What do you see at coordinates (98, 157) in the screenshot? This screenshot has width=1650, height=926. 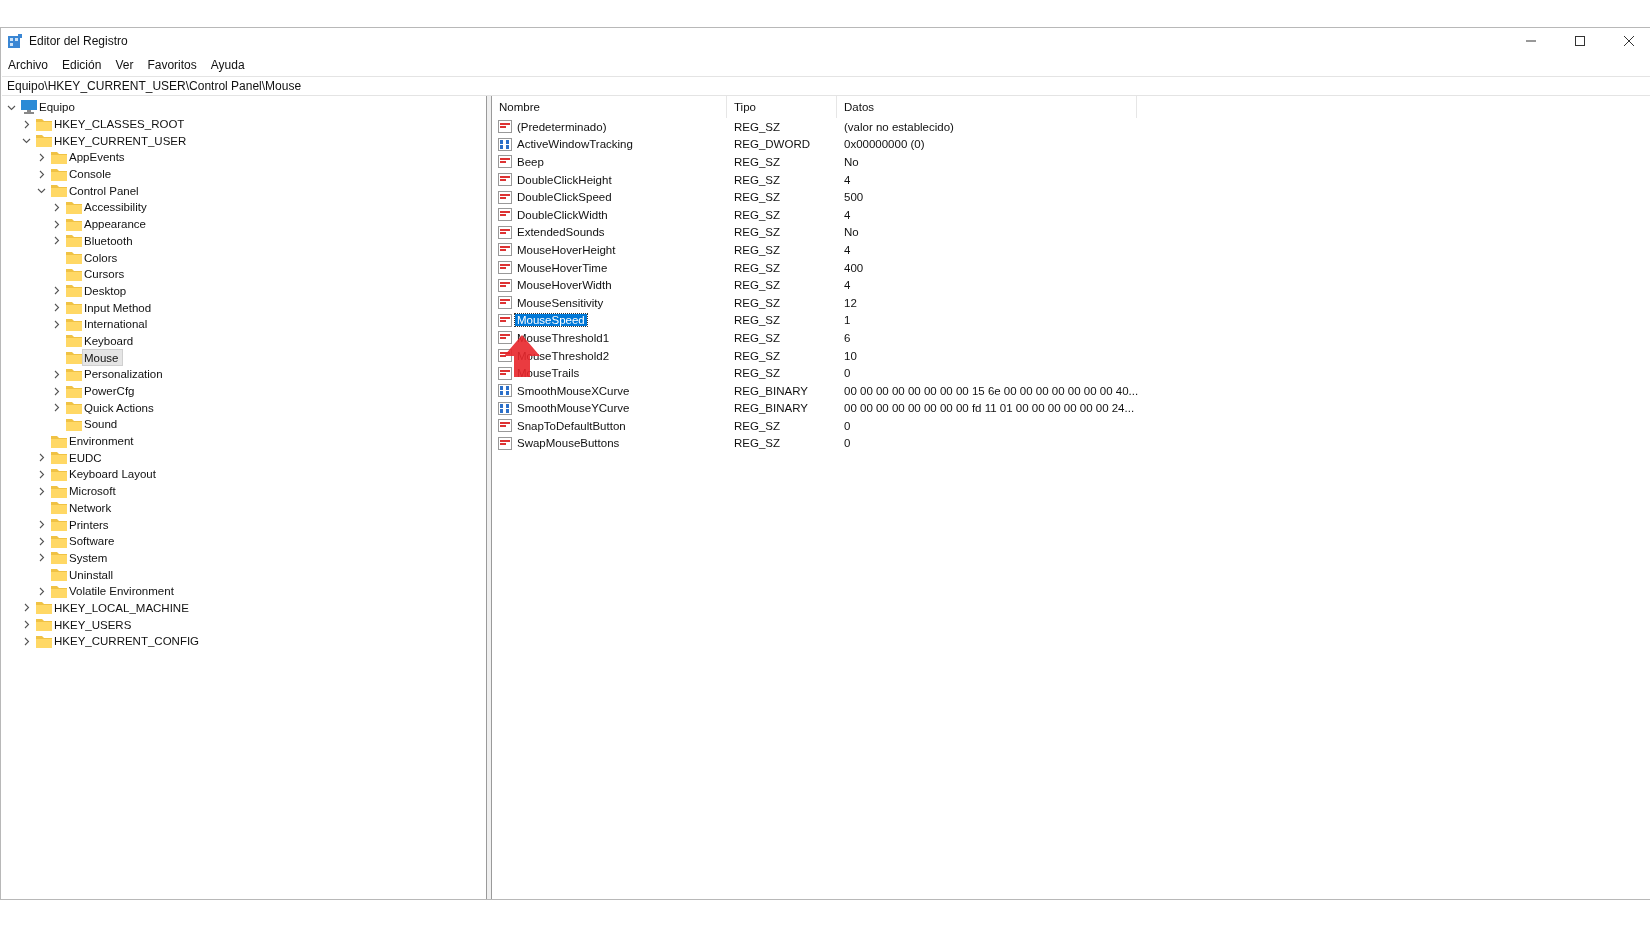 I see `tree-item: AppEvents` at bounding box center [98, 157].